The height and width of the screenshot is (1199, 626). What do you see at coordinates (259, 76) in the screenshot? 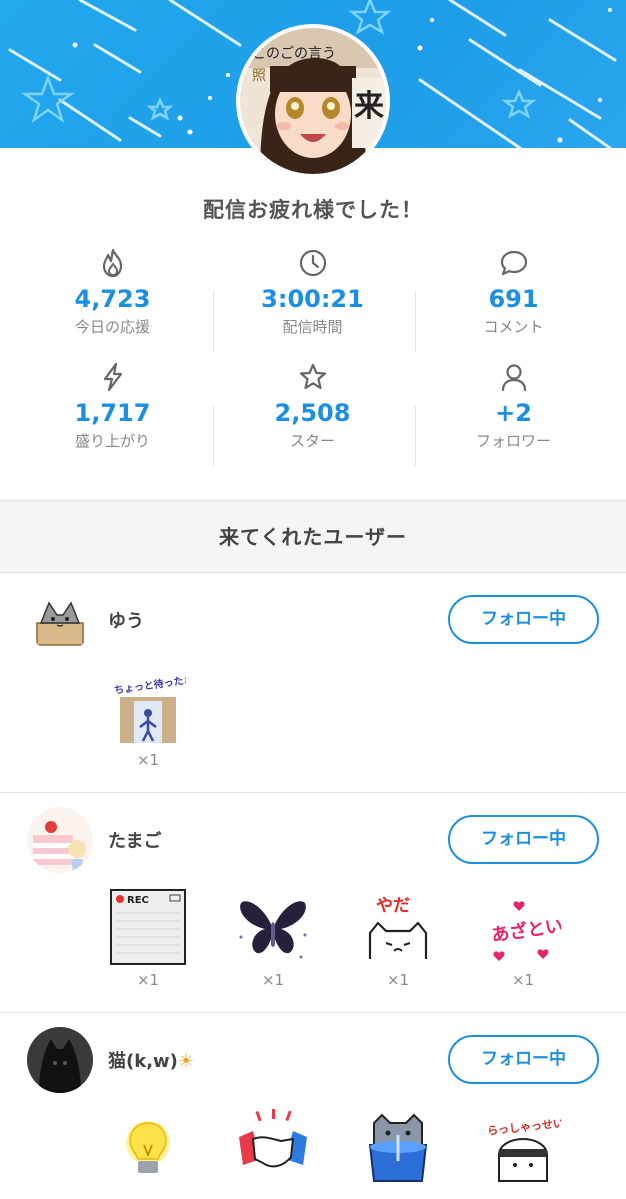
I see `avatar-caption-small: 照` at bounding box center [259, 76].